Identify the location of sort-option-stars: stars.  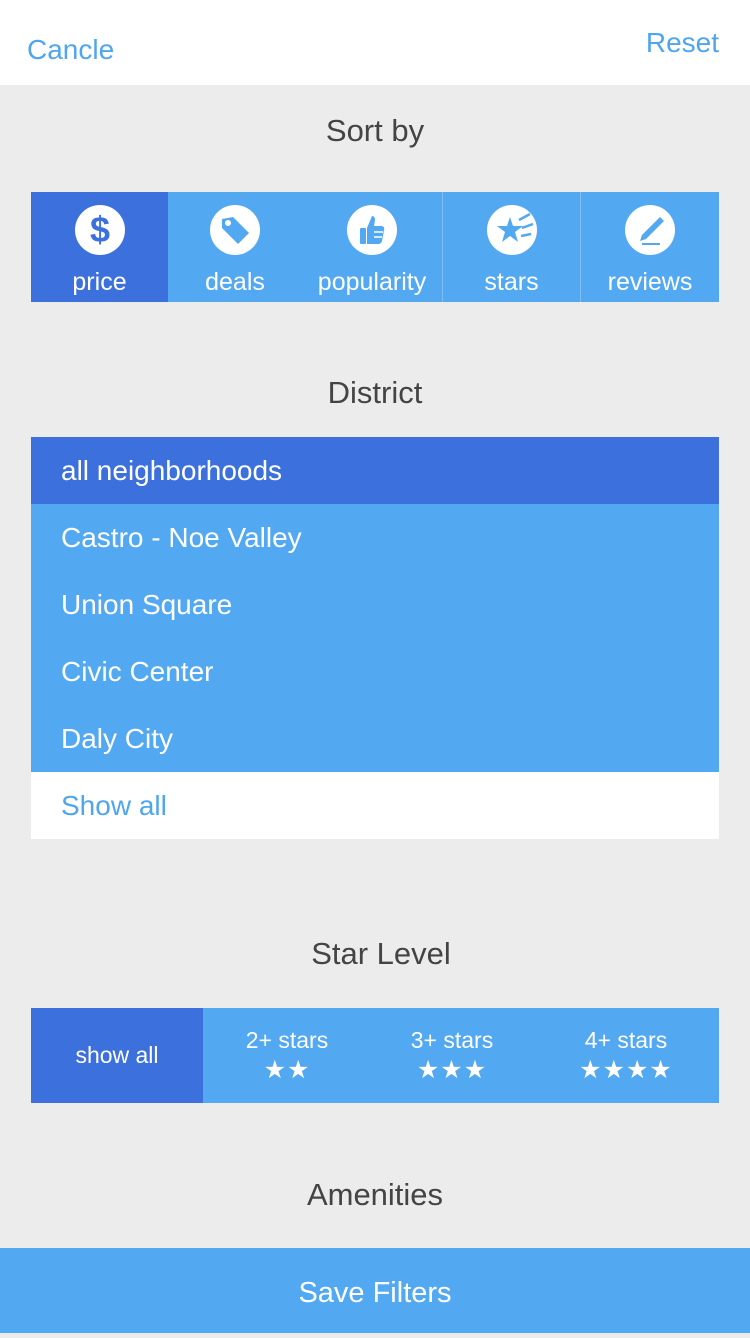
(512, 247).